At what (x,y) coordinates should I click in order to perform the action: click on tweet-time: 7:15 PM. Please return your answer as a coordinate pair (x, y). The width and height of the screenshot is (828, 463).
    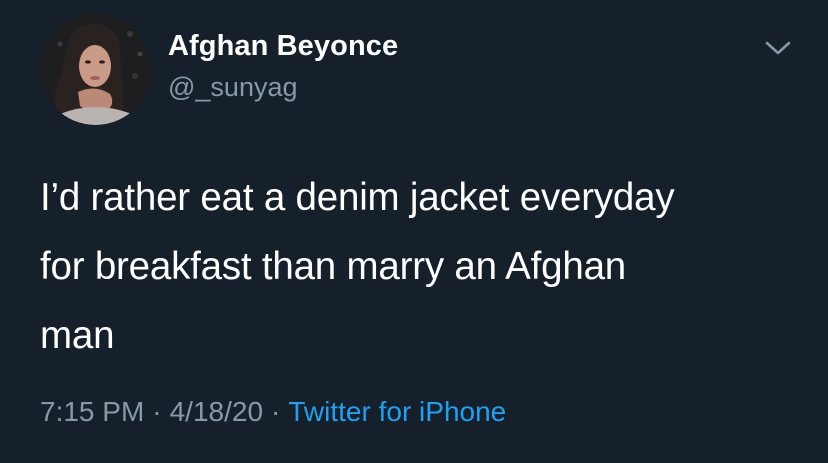
    Looking at the image, I should click on (92, 411).